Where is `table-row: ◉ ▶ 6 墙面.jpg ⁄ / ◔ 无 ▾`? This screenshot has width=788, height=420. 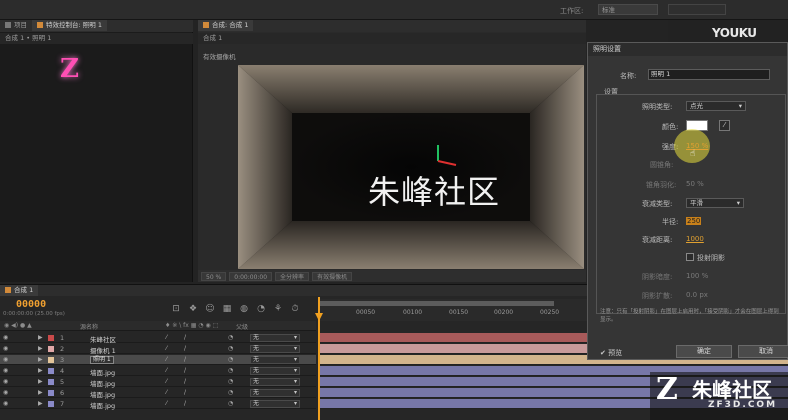
table-row: ◉ ▶ 6 墙面.jpg ⁄ / ◔ 无 ▾ is located at coordinates (158, 393).